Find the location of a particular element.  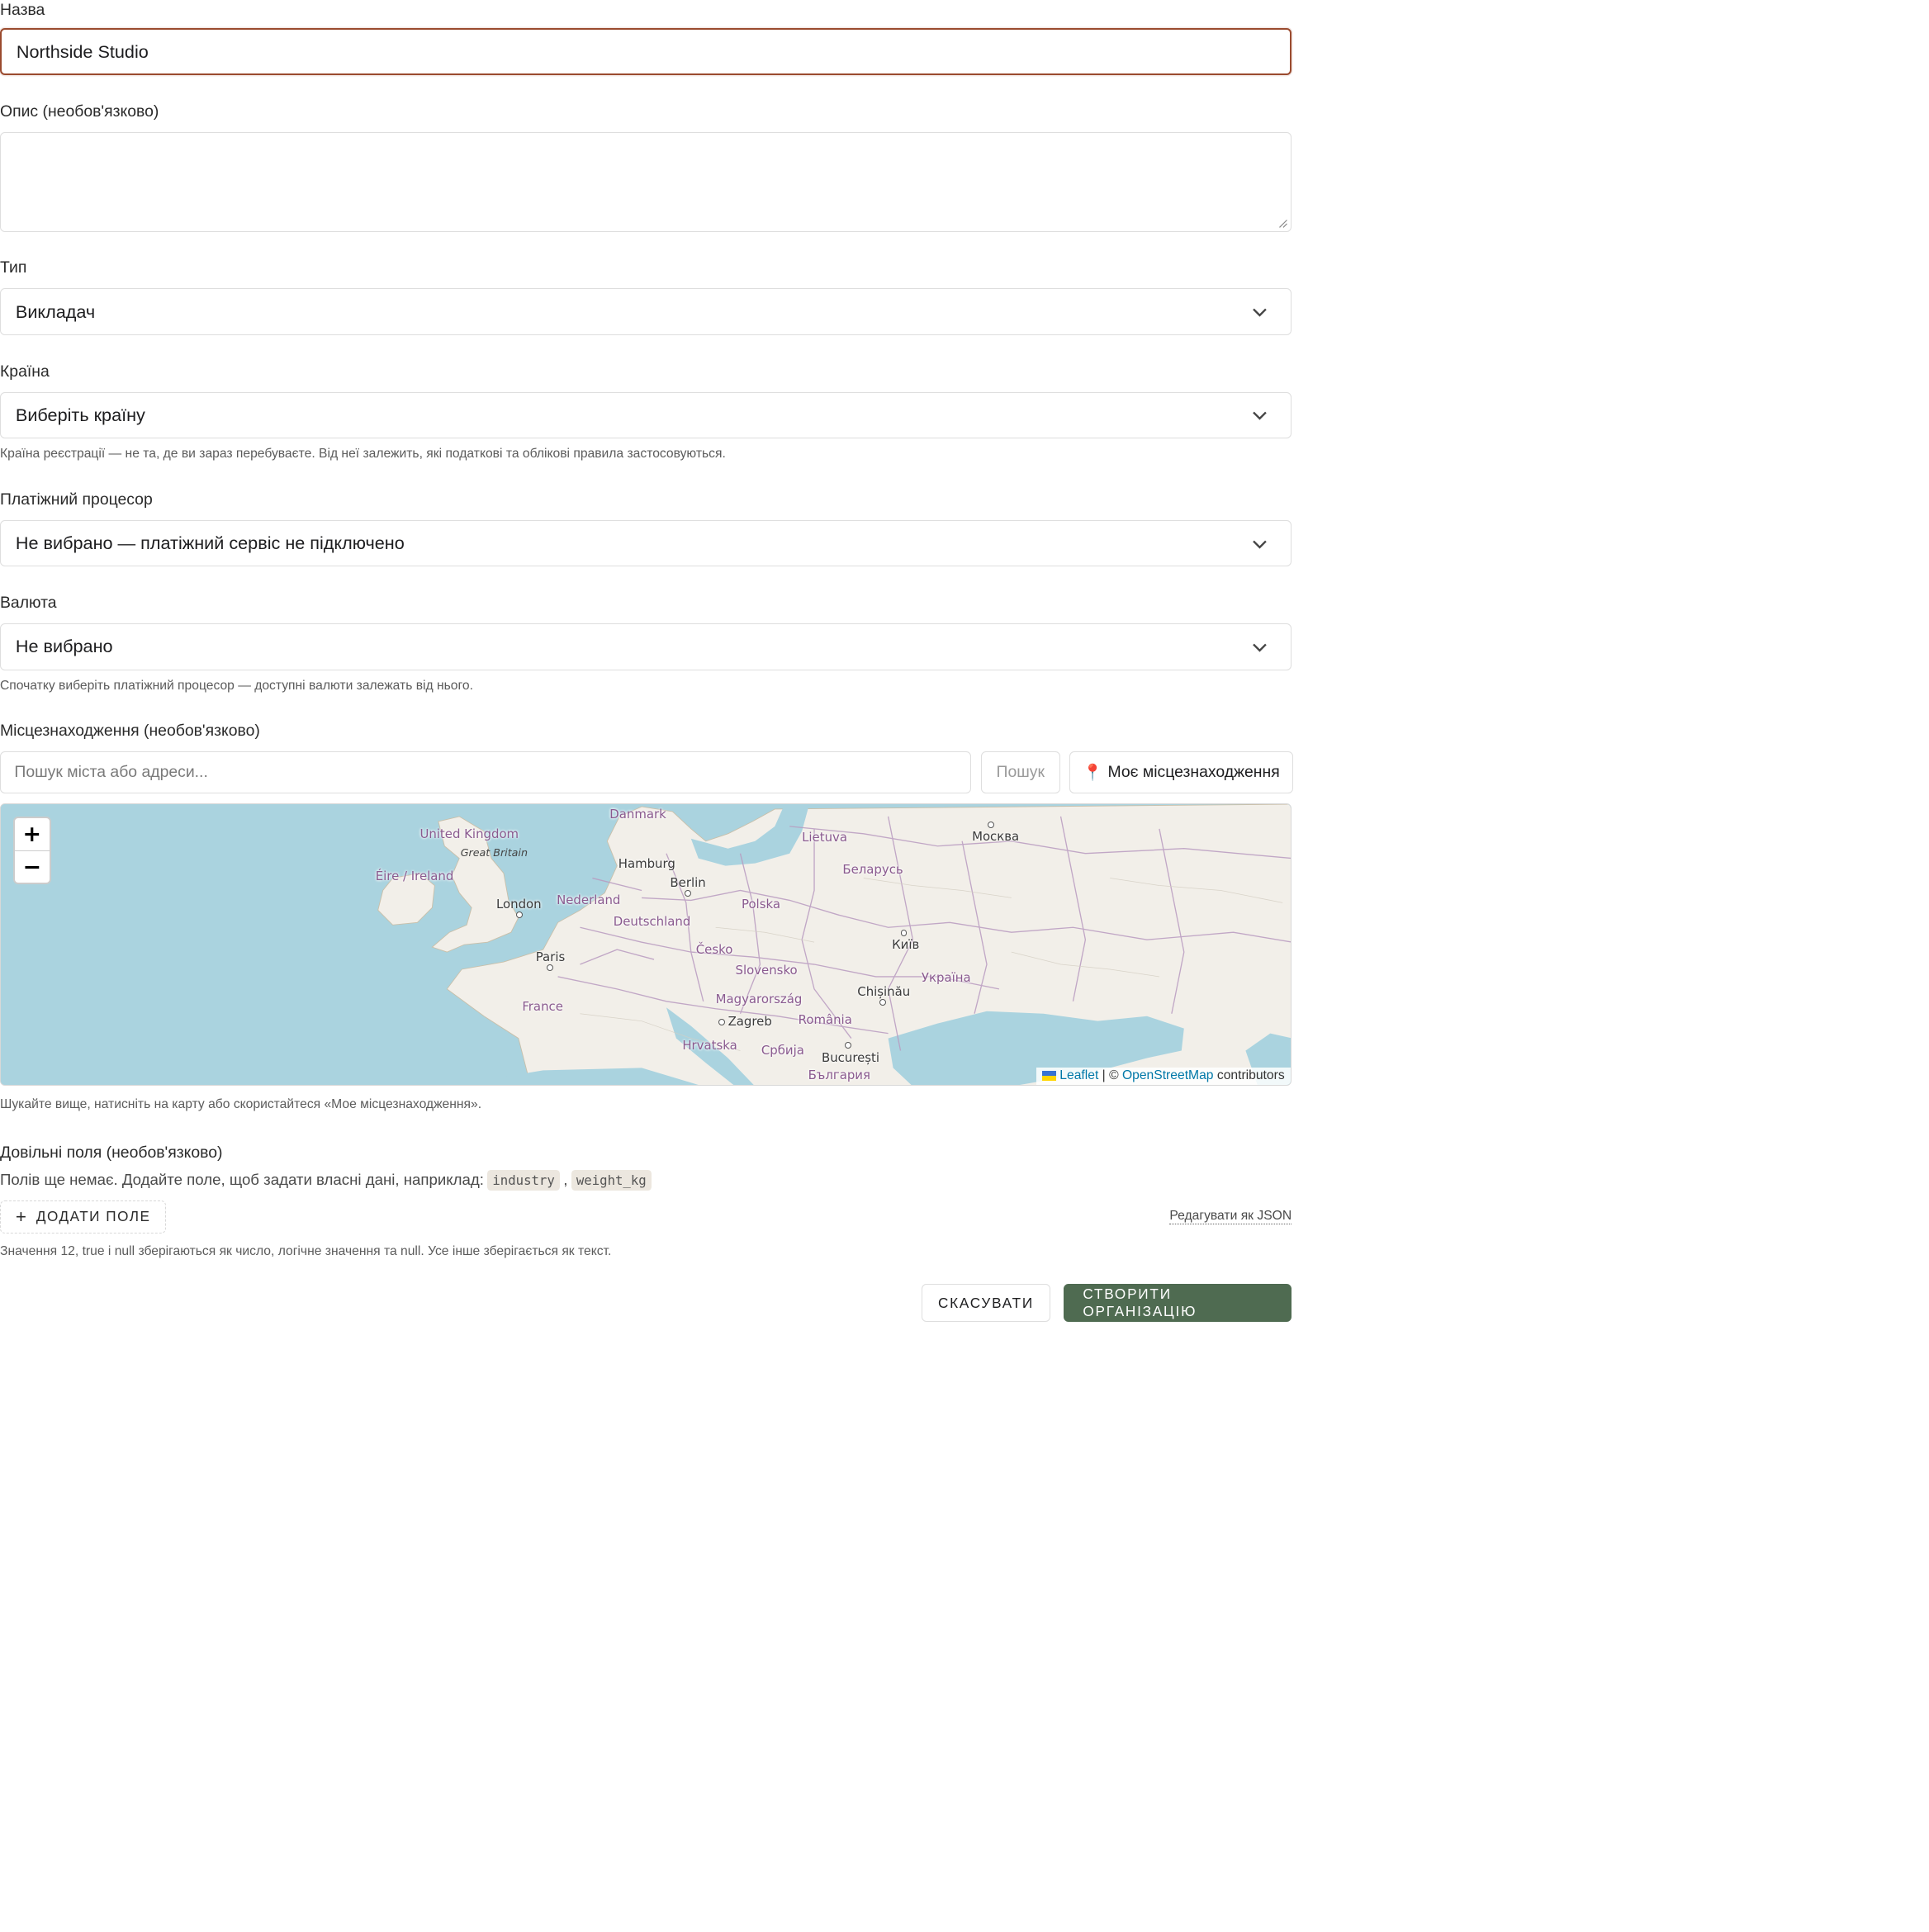

location-search-button: Пошук is located at coordinates (1020, 772).